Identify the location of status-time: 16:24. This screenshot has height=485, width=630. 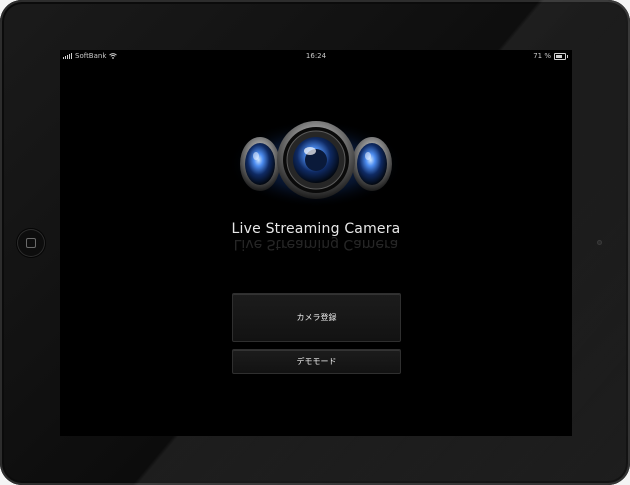
(316, 56).